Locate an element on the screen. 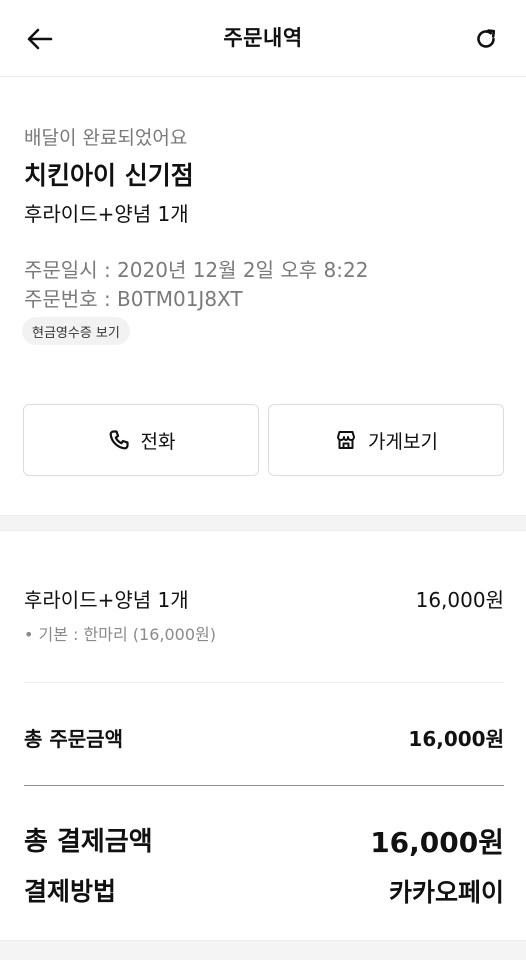  call-button-label: 전화 is located at coordinates (158, 441).